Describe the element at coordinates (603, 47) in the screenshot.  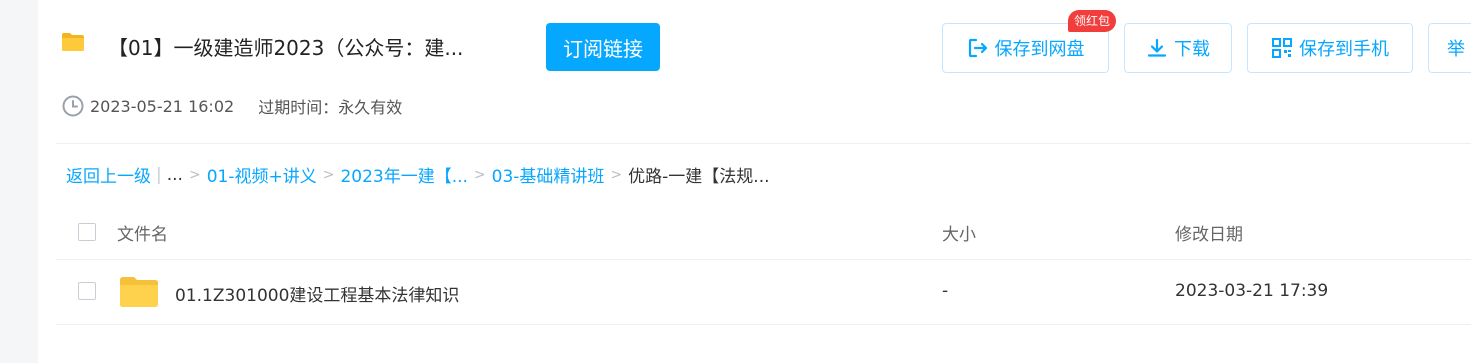
I see `subscribe-link-button: 订阅链接` at that location.